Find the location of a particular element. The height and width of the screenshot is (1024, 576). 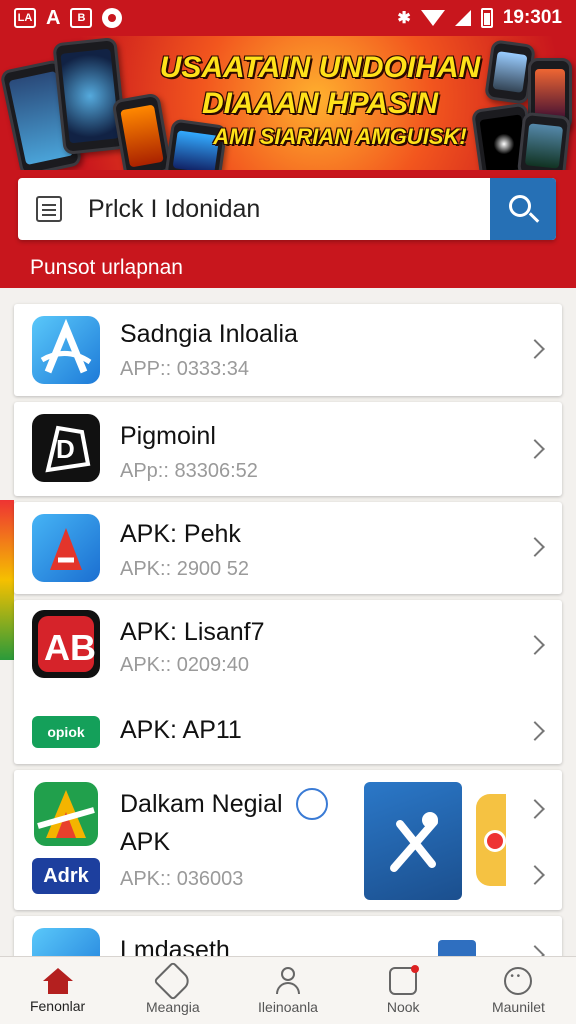

status-bar: LA A B ✱ 19:301 is located at coordinates (288, 18).